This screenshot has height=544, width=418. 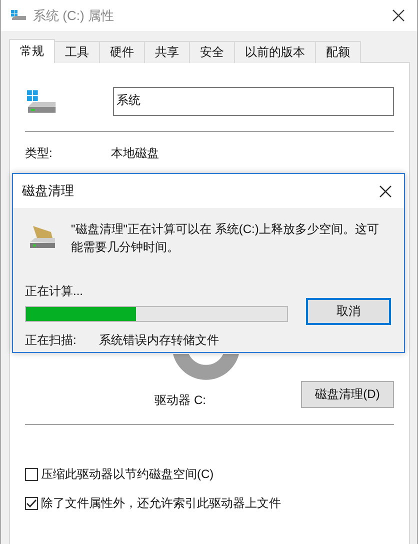 I want to click on ring-drawing, so click(x=205, y=367).